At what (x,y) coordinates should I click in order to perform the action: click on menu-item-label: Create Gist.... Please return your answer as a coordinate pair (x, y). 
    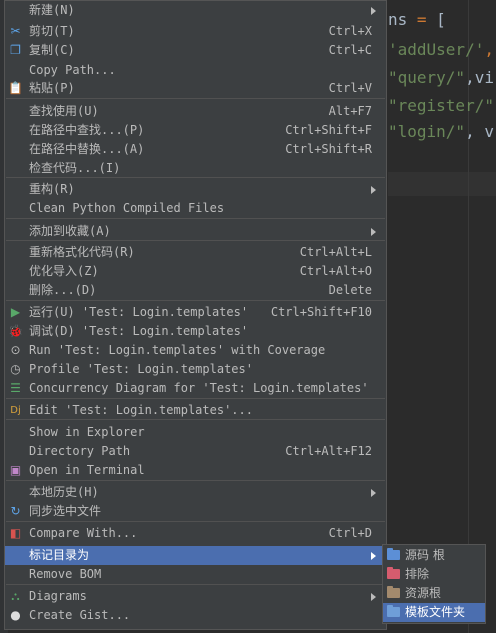
    Looking at the image, I should click on (80, 615).